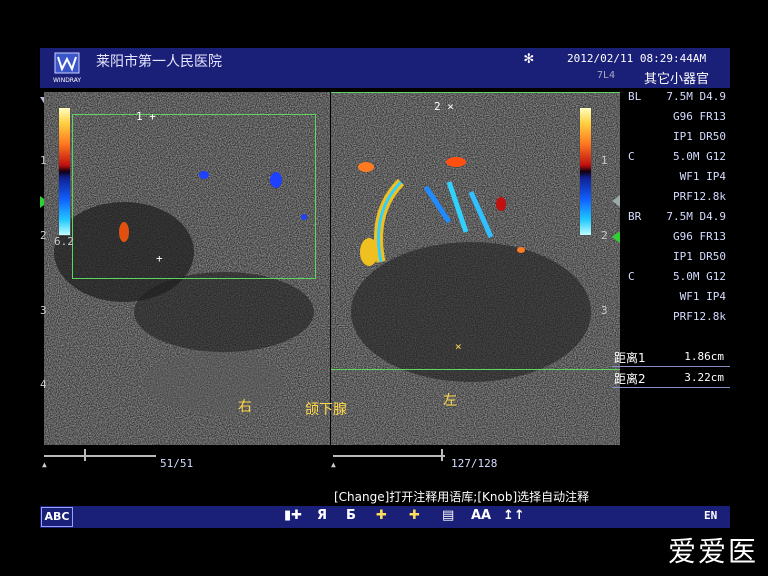  Describe the element at coordinates (677, 79) in the screenshot. I see `preset-label: 其它小器官` at that location.